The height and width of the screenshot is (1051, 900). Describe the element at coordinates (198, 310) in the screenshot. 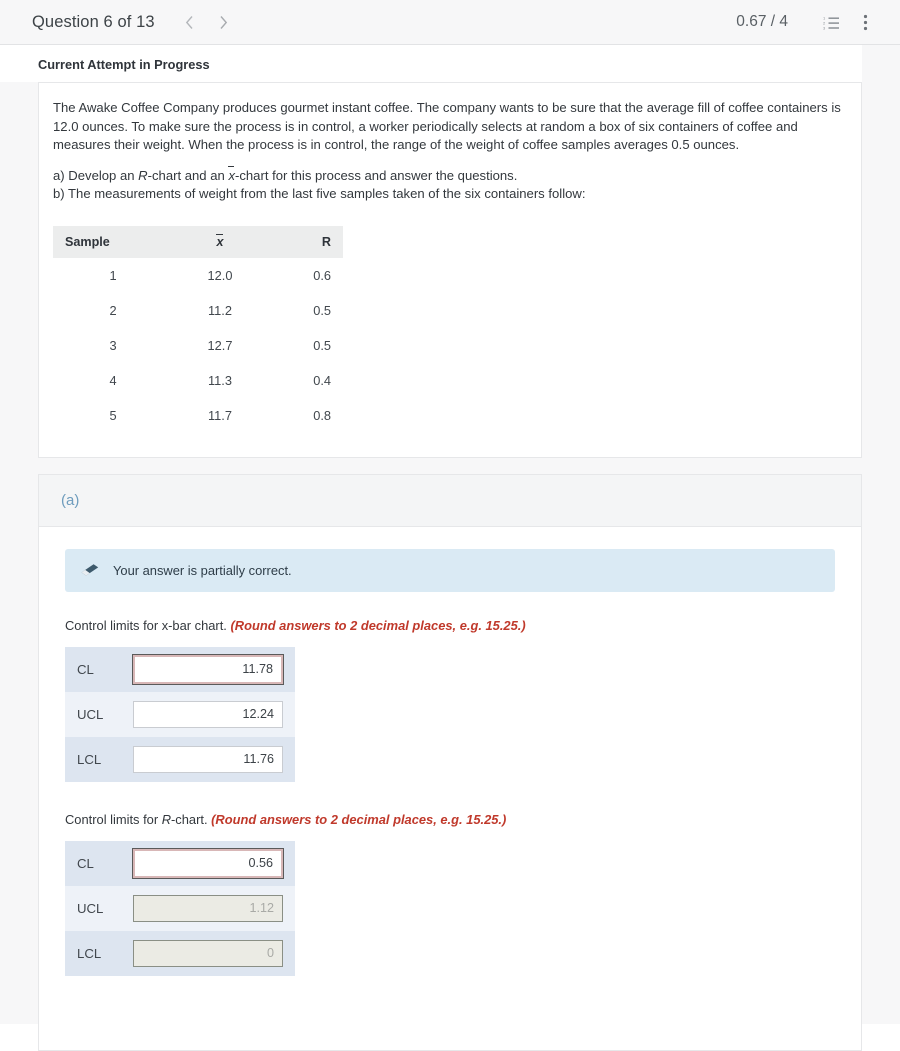

I see `table-row: 2 11.2 0.5` at that location.